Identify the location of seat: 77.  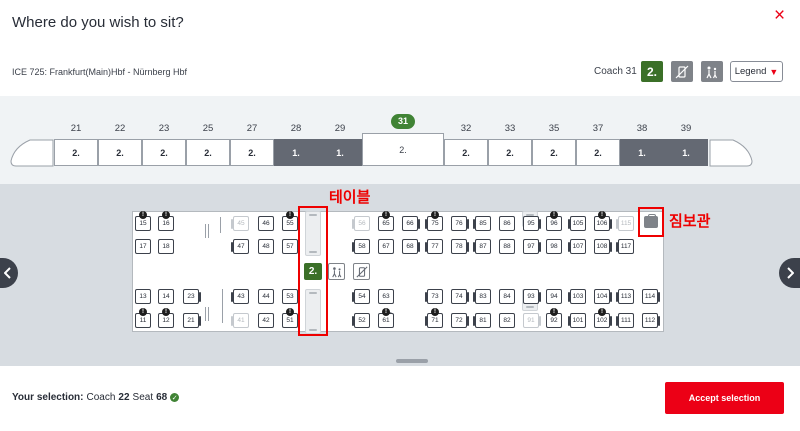
(434, 246).